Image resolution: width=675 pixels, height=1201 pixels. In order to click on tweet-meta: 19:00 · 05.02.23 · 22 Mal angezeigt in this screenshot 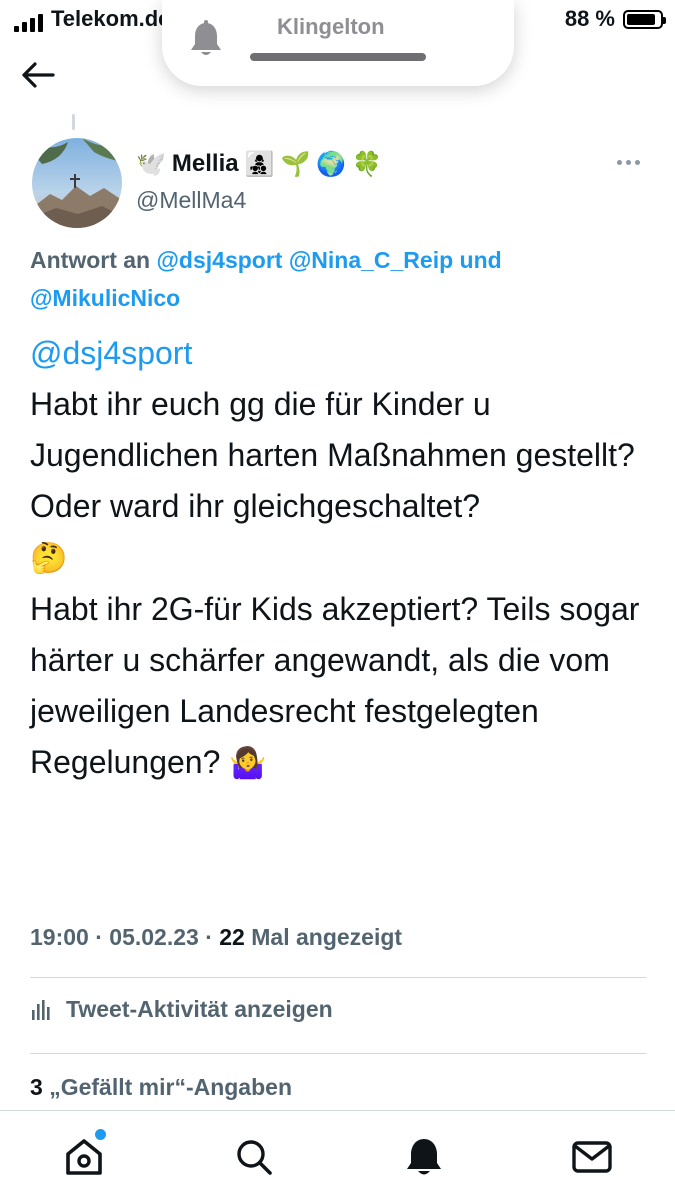, I will do `click(216, 937)`.